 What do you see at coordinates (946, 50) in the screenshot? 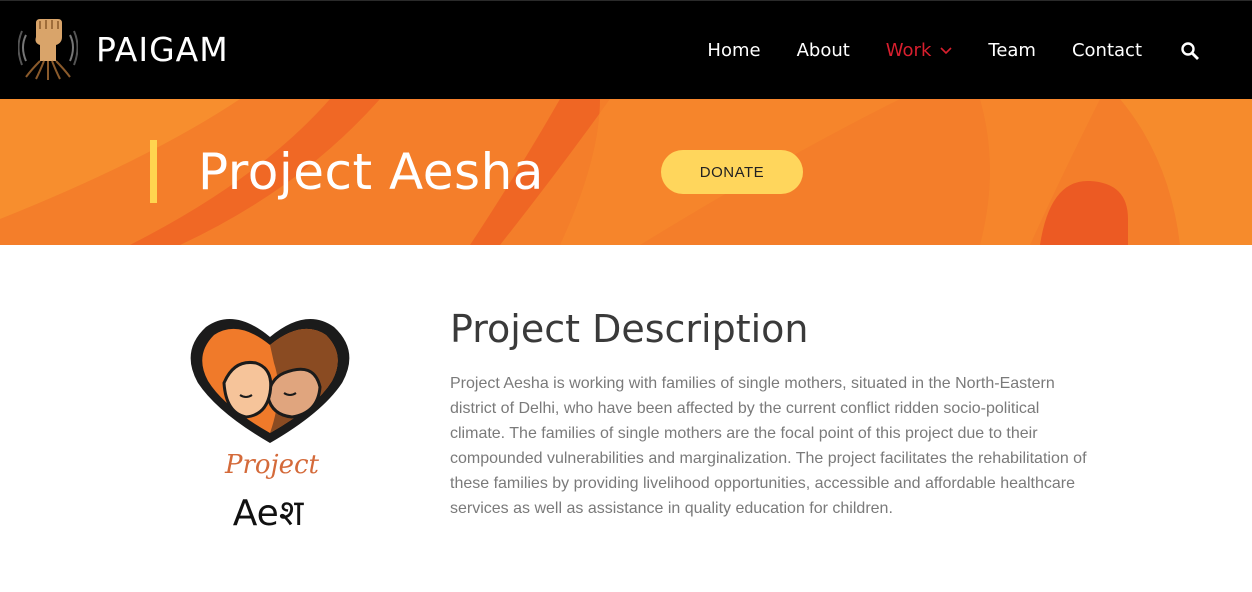
I see `chevron-down-icon` at bounding box center [946, 50].